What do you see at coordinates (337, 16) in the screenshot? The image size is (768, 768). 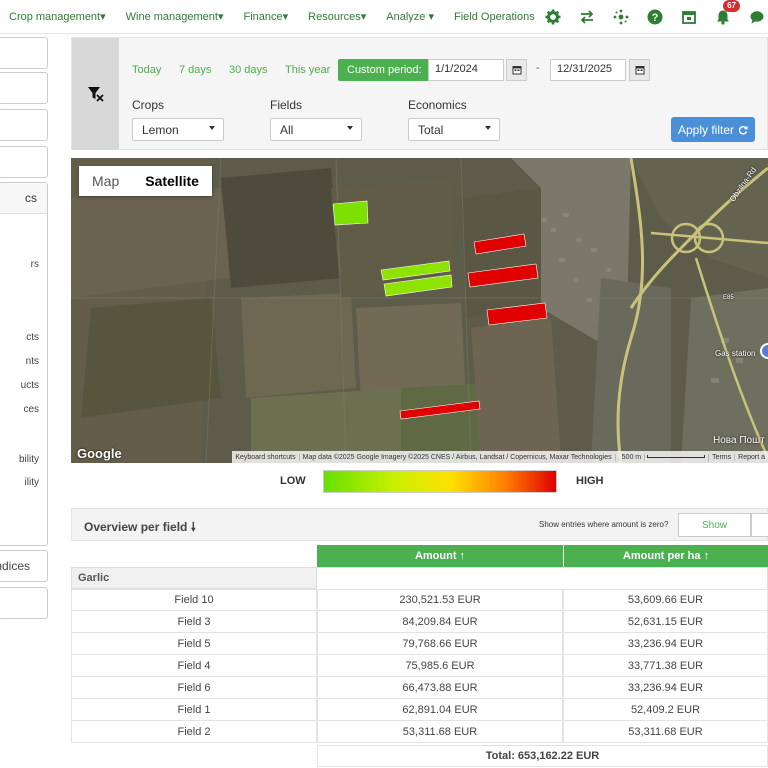 I see `menu-resources: Resources▾` at bounding box center [337, 16].